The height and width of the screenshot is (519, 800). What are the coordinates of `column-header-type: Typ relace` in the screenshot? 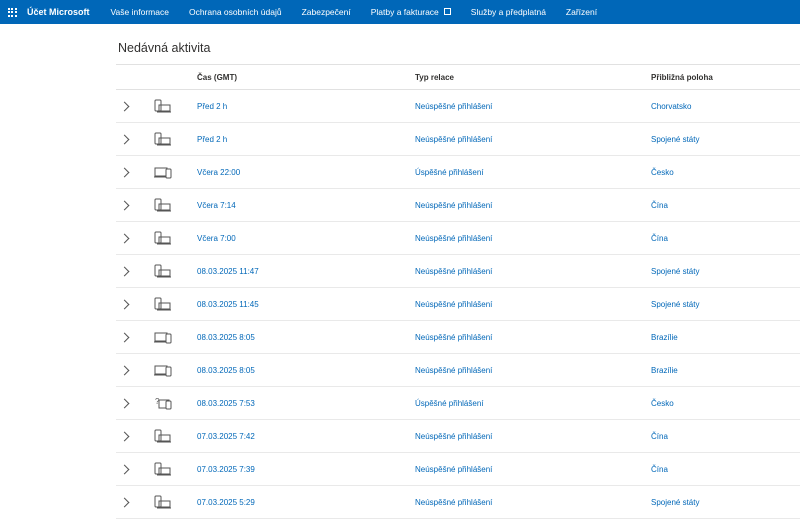 It's located at (434, 77).